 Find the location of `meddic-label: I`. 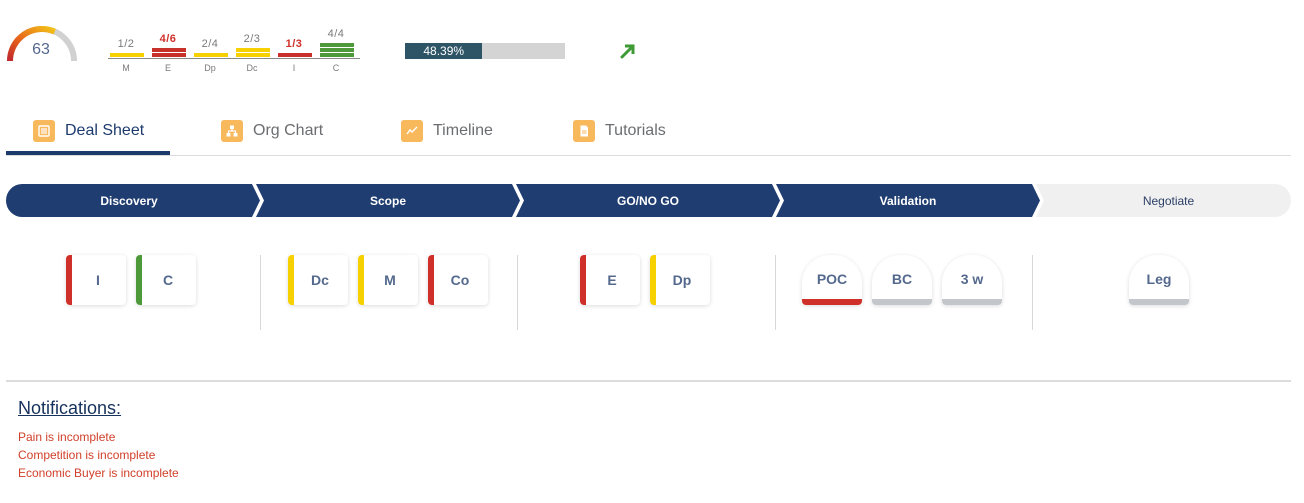

meddic-label: I is located at coordinates (294, 68).